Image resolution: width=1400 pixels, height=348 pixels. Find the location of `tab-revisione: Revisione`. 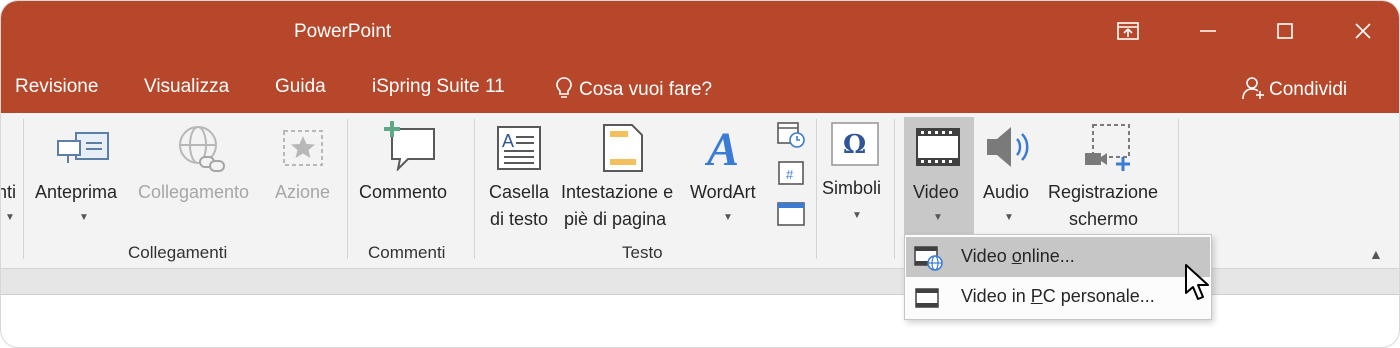

tab-revisione: Revisione is located at coordinates (56, 87).